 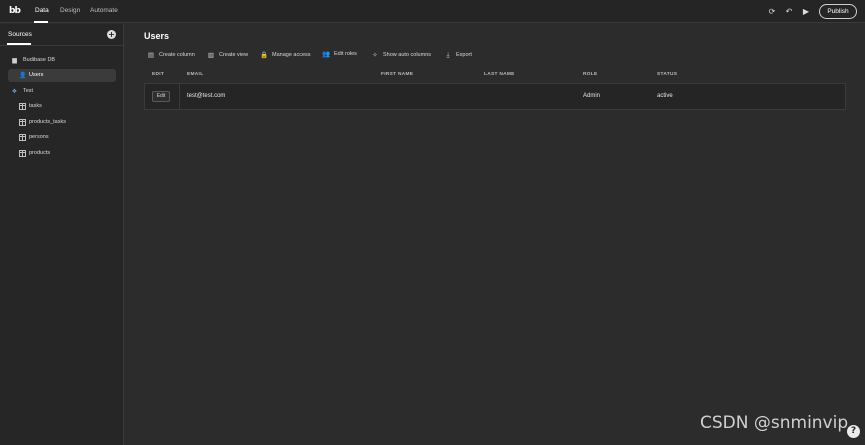 What do you see at coordinates (590, 76) in the screenshot?
I see `column-header-role: ROLE` at bounding box center [590, 76].